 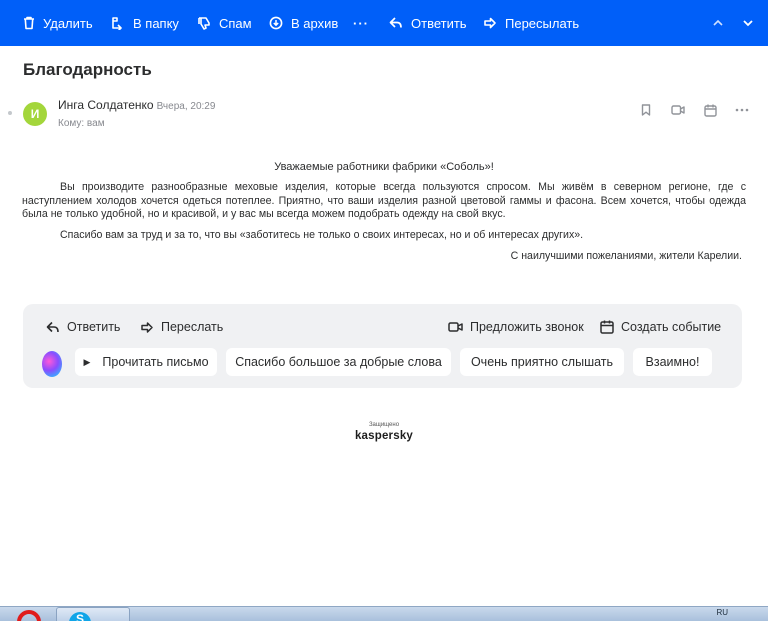 What do you see at coordinates (10, 113) in the screenshot?
I see `unread-indicator` at bounding box center [10, 113].